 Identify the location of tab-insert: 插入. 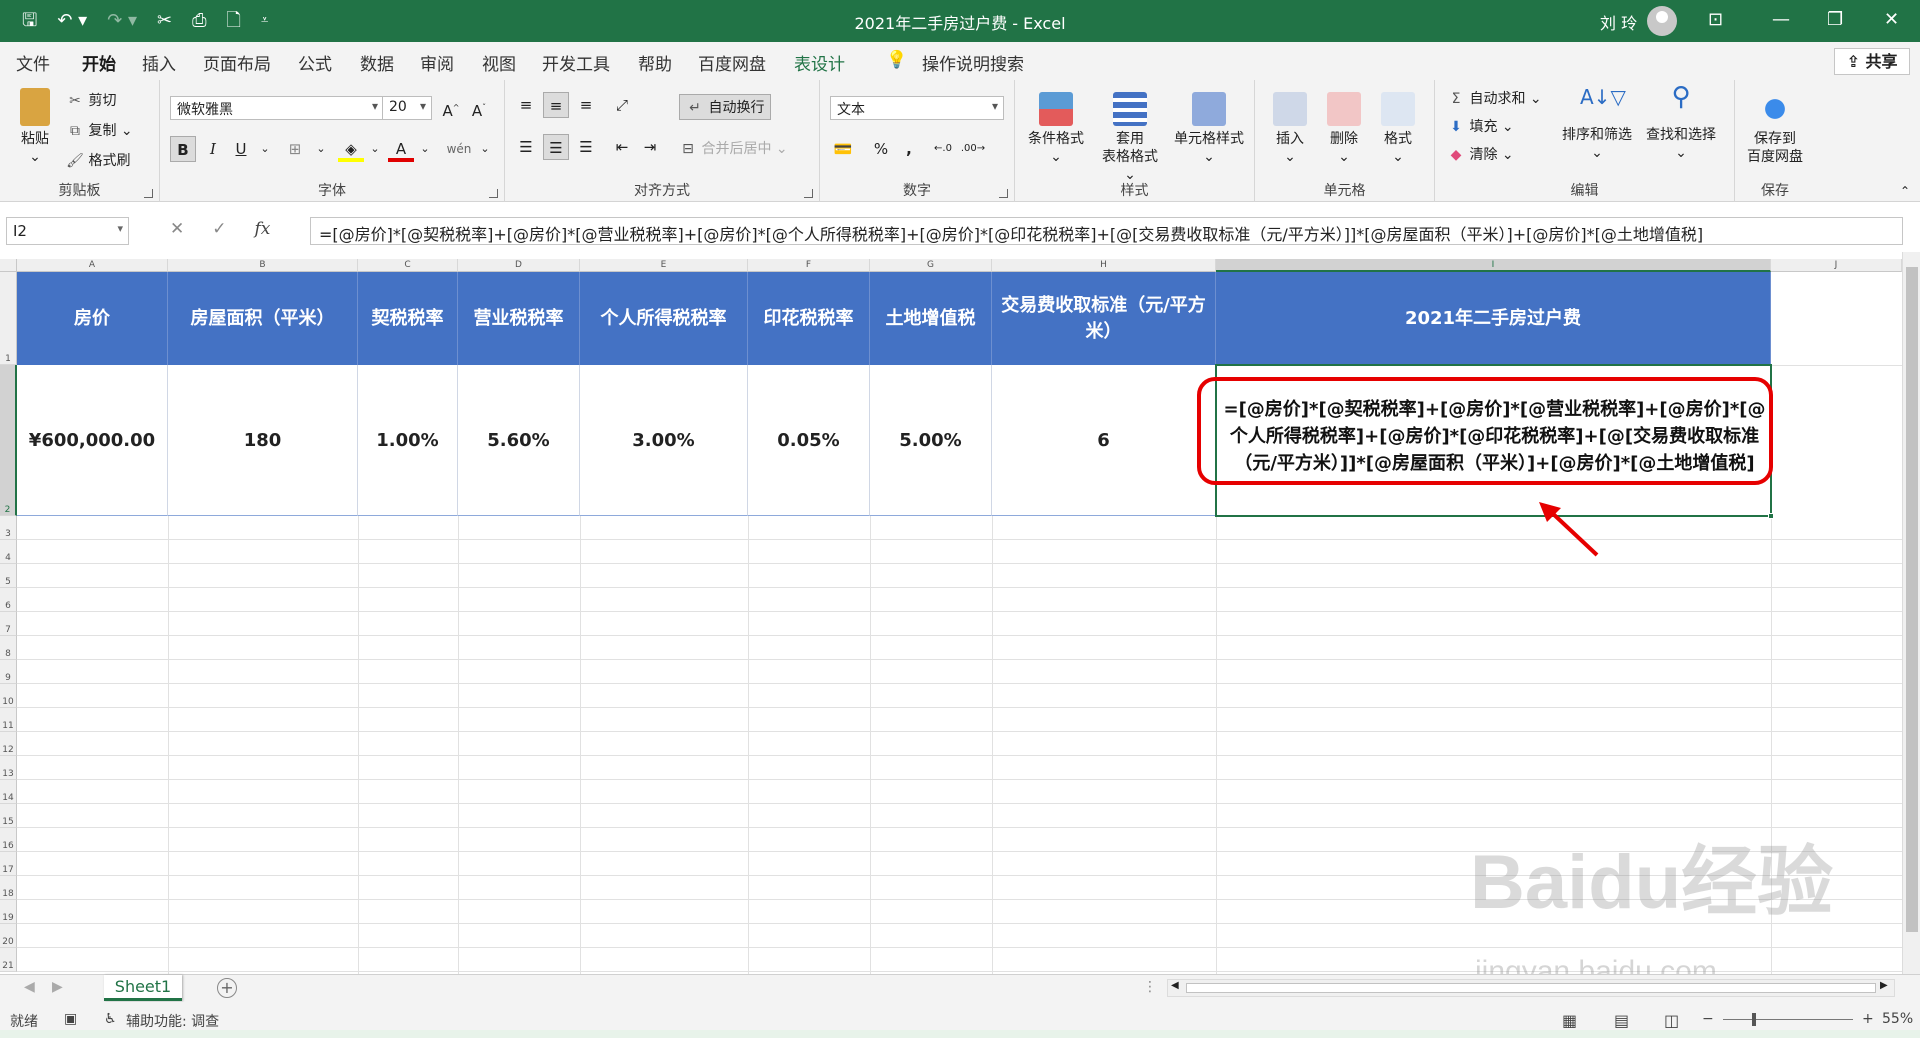
(159, 62).